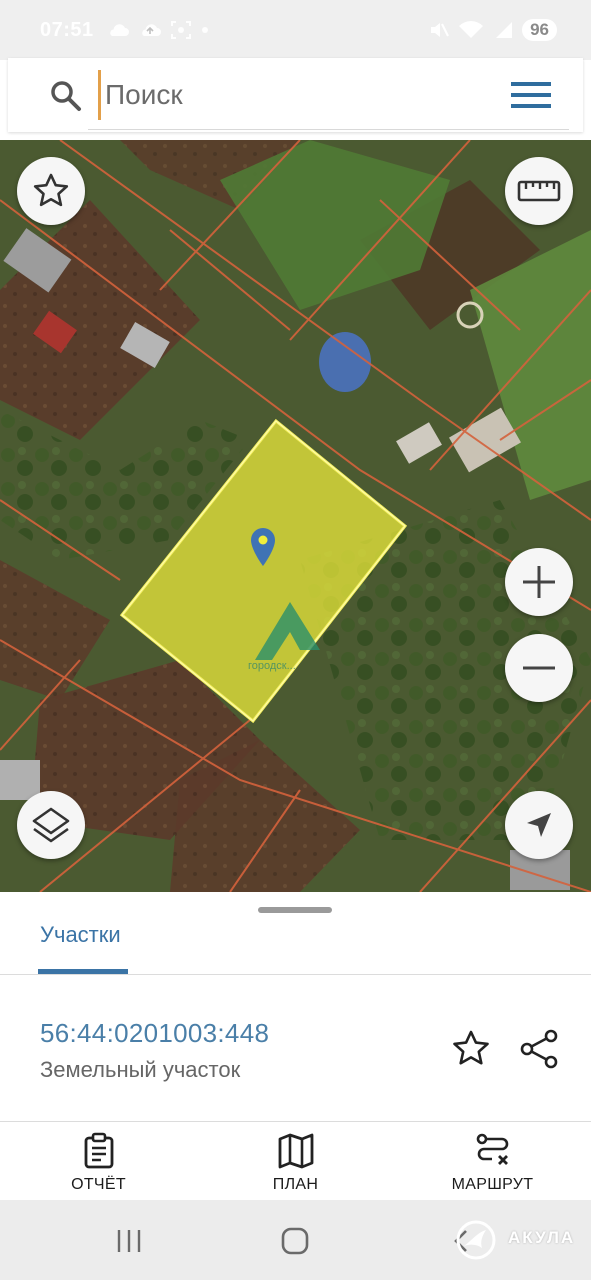  What do you see at coordinates (471, 29) in the screenshot?
I see `wifi-icon` at bounding box center [471, 29].